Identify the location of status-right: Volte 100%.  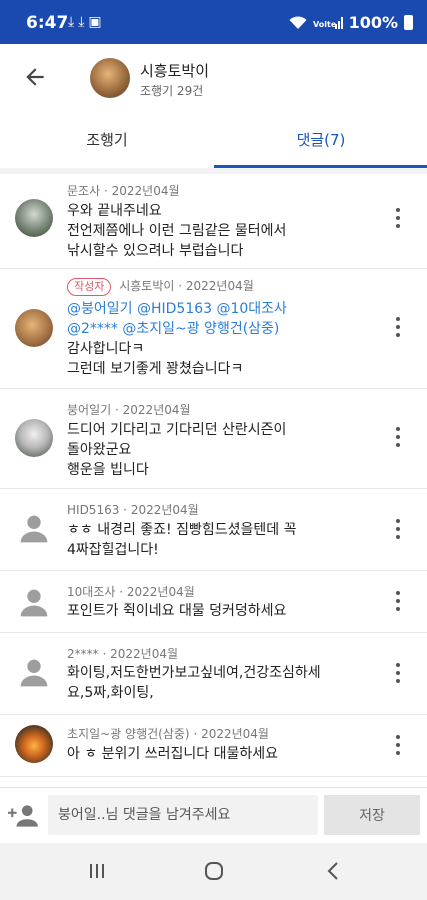
(351, 22).